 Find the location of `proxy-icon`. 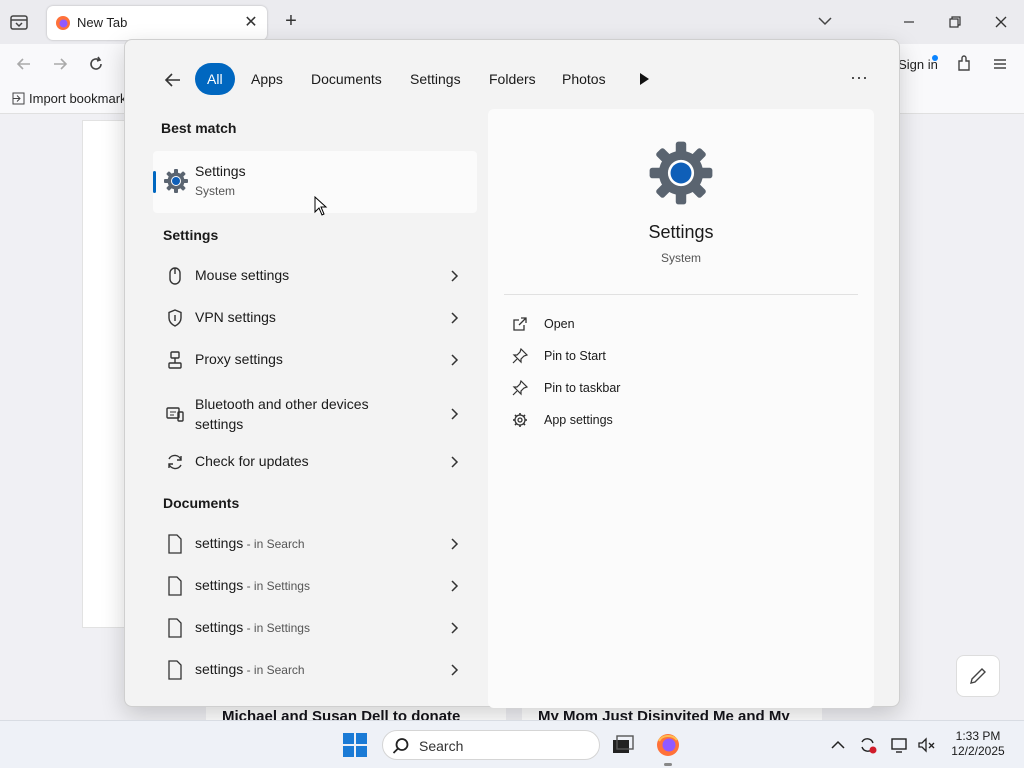

proxy-icon is located at coordinates (175, 360).